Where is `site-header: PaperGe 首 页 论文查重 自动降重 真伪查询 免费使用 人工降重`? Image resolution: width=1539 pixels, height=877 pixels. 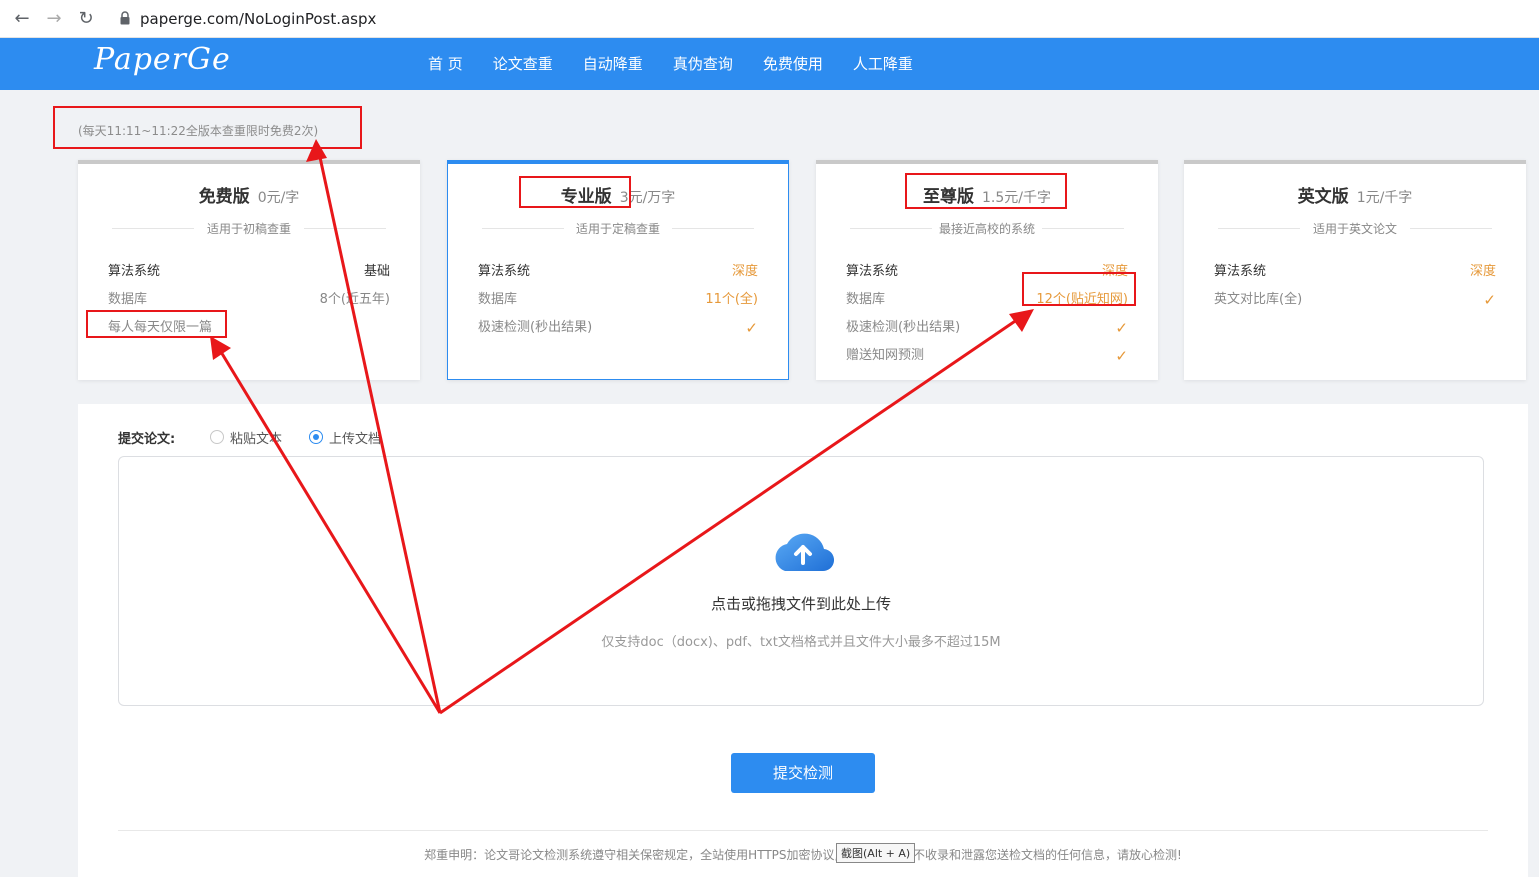 site-header: PaperGe 首 页 论文查重 自动降重 真伪查询 免费使用 人工降重 is located at coordinates (769, 64).